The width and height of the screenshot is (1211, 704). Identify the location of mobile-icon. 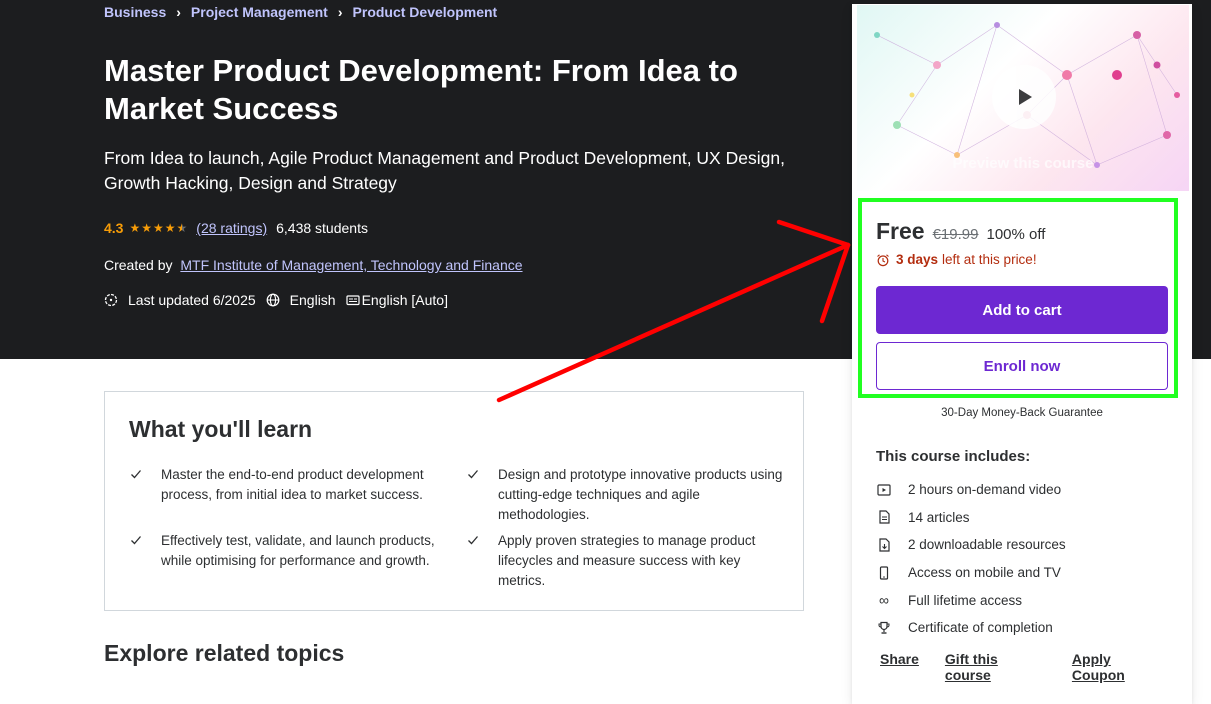
(884, 573).